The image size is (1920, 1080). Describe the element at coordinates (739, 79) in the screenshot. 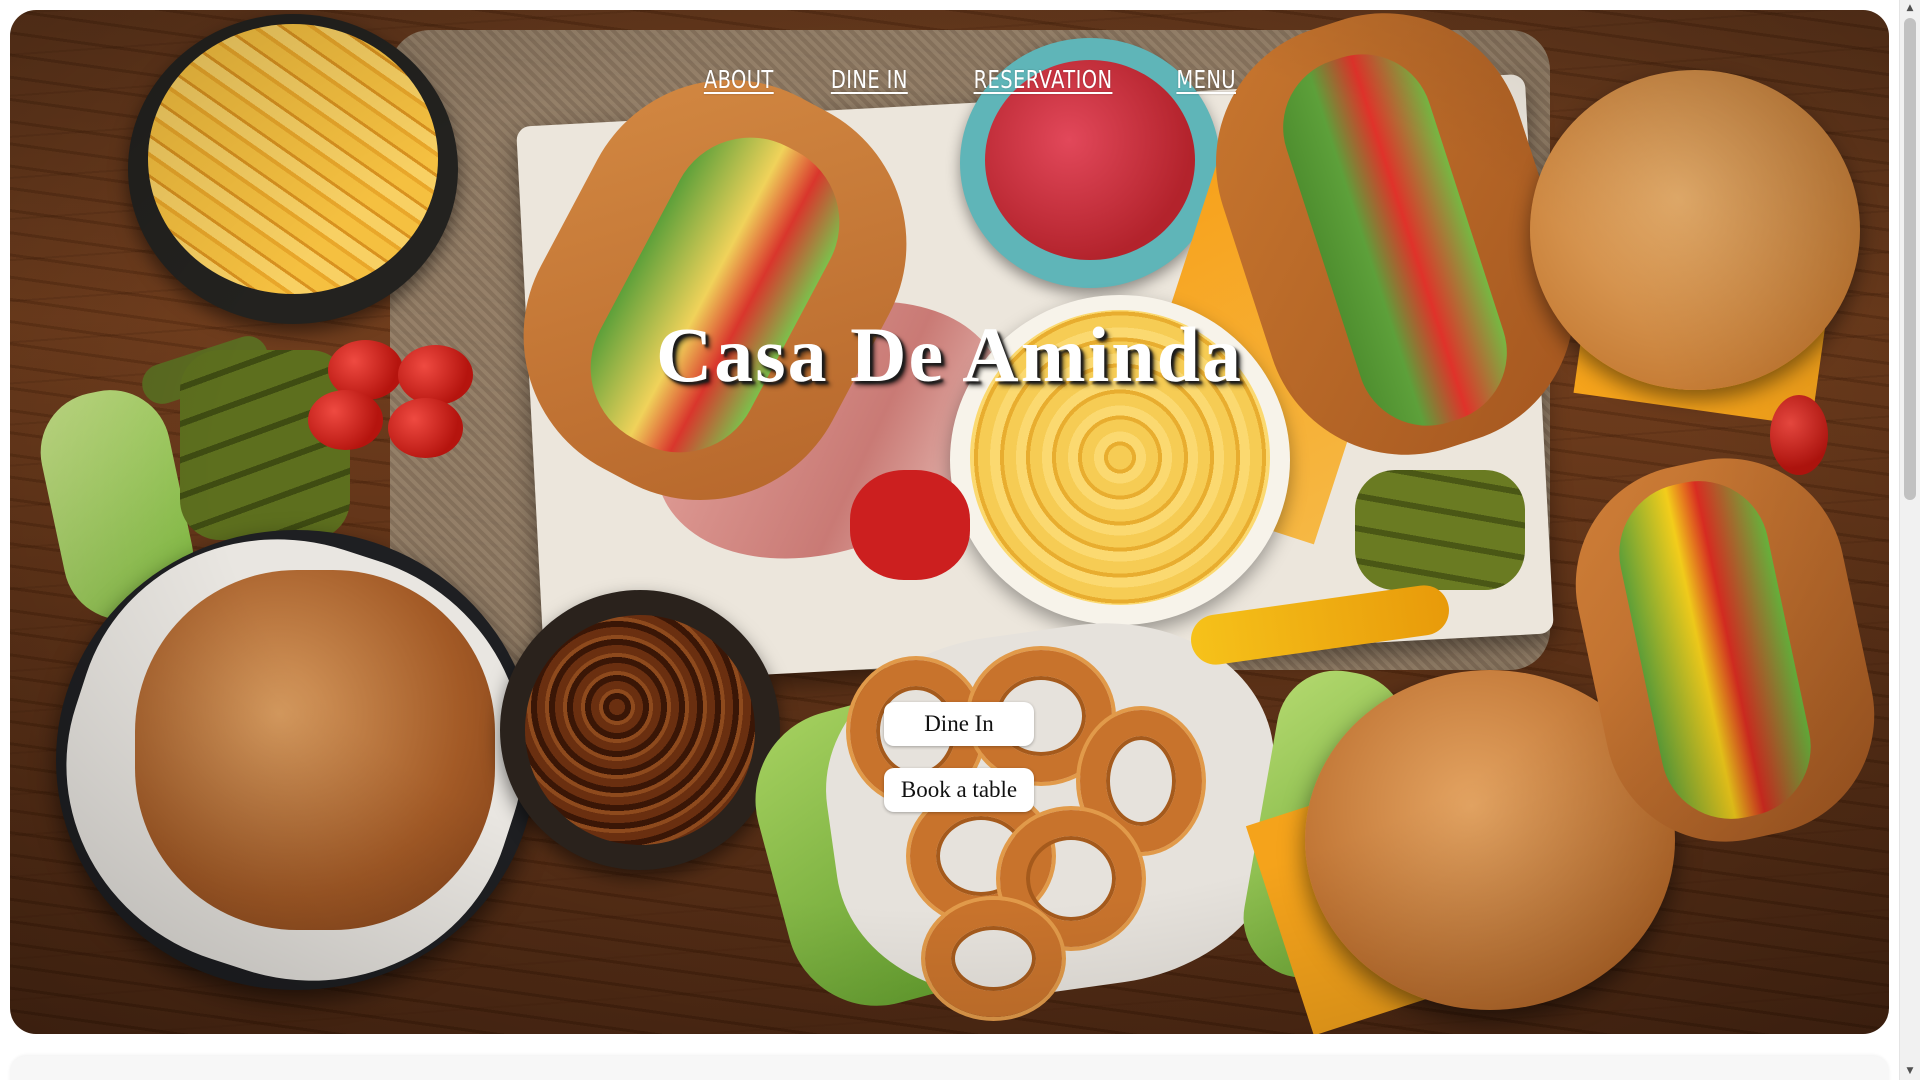

I see `nav-about-link: ABOUT` at that location.